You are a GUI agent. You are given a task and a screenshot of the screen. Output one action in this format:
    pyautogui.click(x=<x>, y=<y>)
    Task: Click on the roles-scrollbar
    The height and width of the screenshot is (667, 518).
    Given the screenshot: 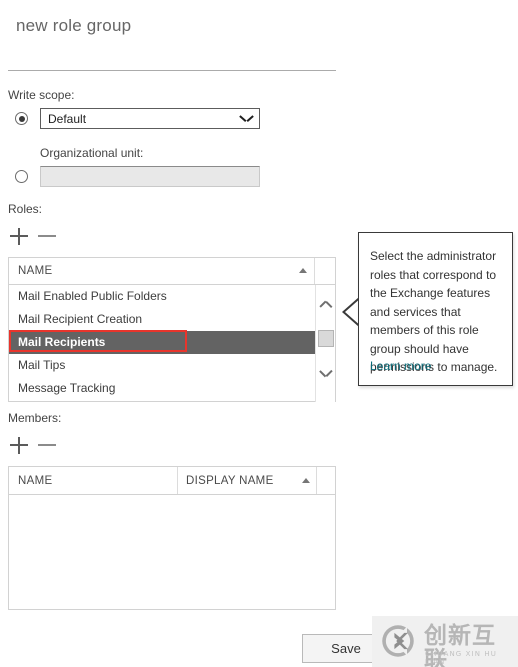 What is the action you would take?
    pyautogui.click(x=325, y=343)
    